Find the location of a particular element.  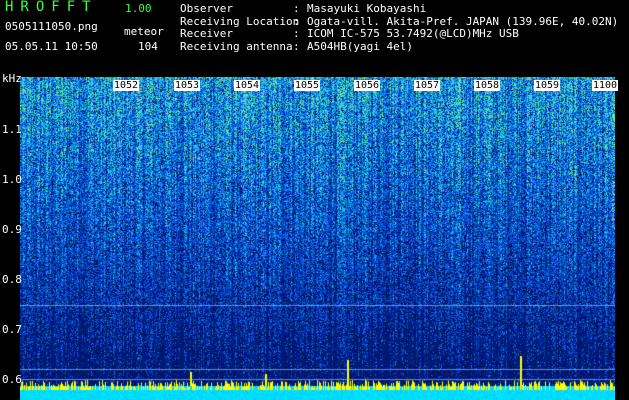

time-label: 1100 is located at coordinates (605, 85).